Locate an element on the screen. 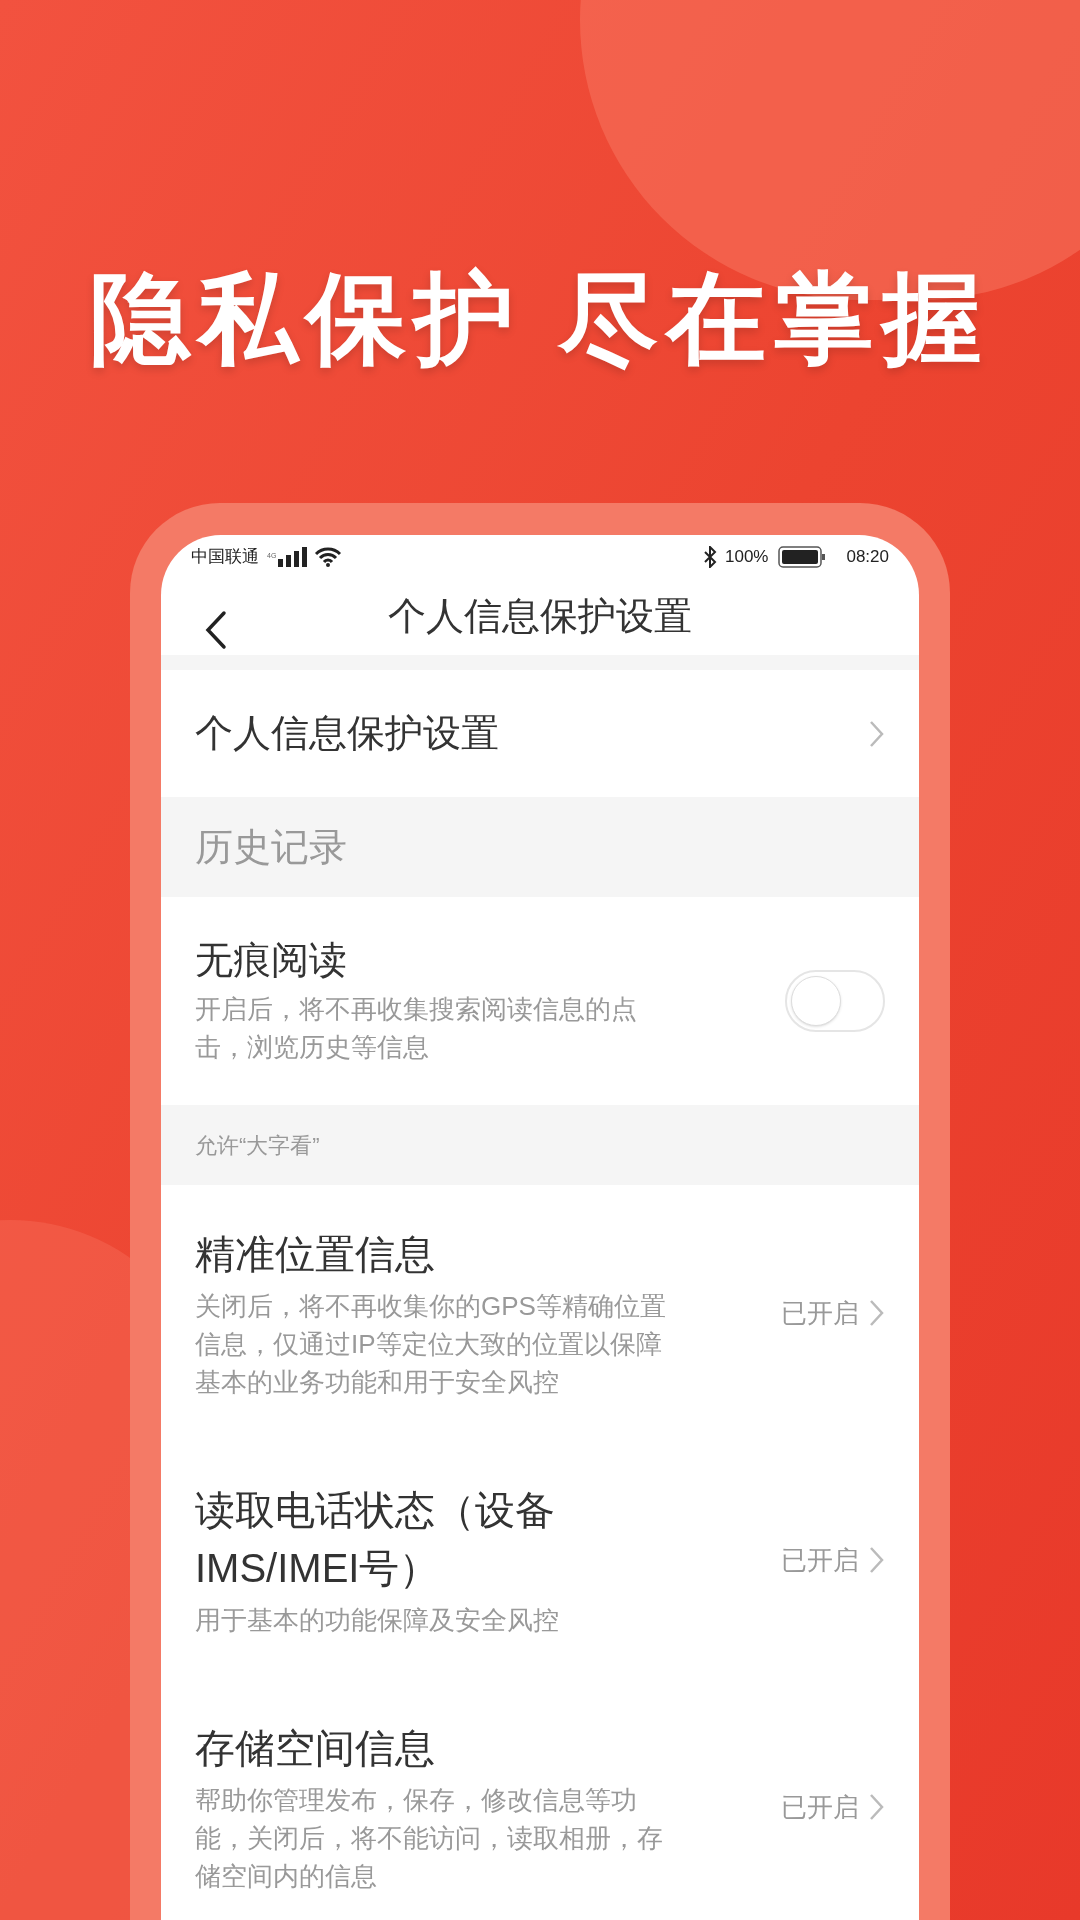  row-description: 关闭后，将不再收集你的GPS等精确位置信息，仅通过IP等定位大致的位置以保障基本的业务功能和用于安全风控 is located at coordinates (431, 1344).